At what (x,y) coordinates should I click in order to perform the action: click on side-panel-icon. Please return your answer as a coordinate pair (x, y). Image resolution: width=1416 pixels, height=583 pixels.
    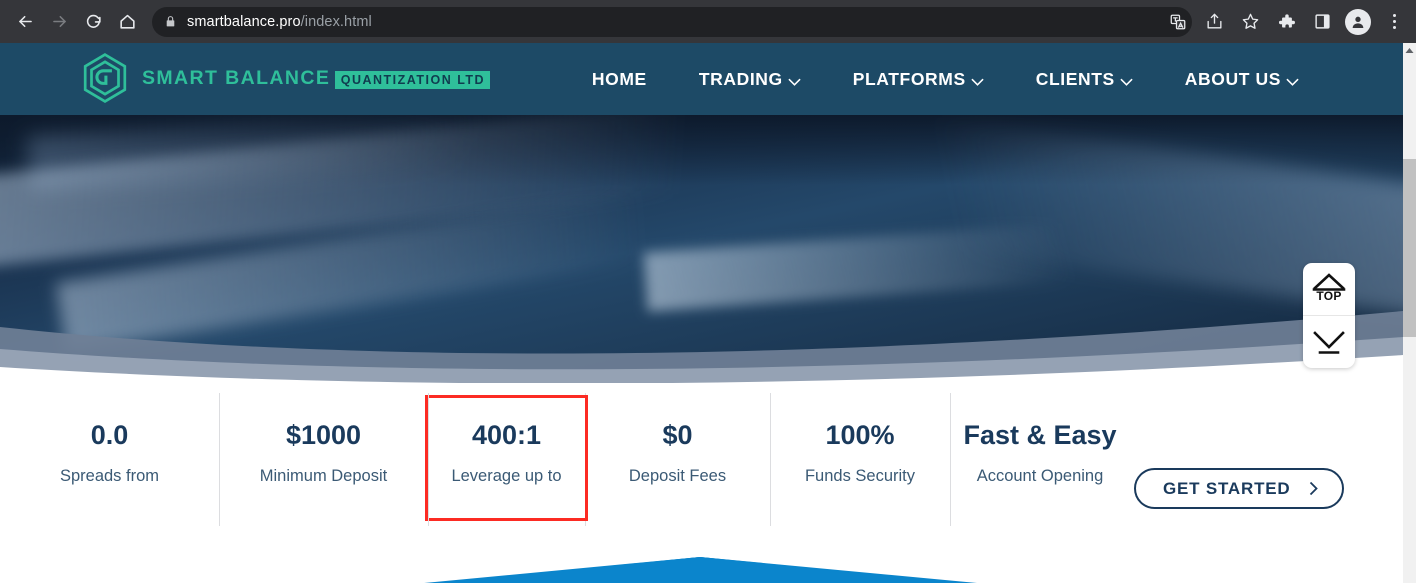
    Looking at the image, I should click on (1322, 22).